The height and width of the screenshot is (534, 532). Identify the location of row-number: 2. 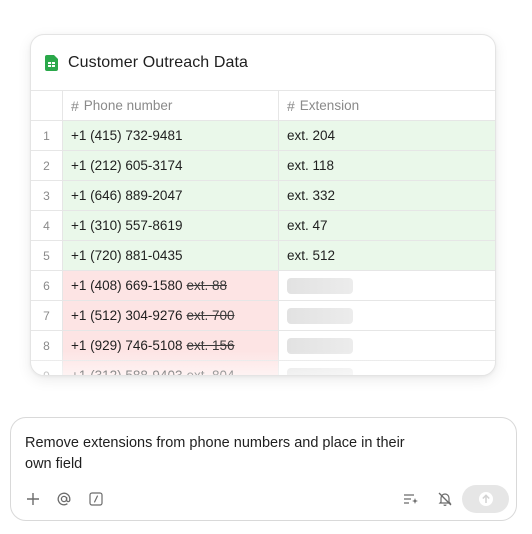
(47, 165).